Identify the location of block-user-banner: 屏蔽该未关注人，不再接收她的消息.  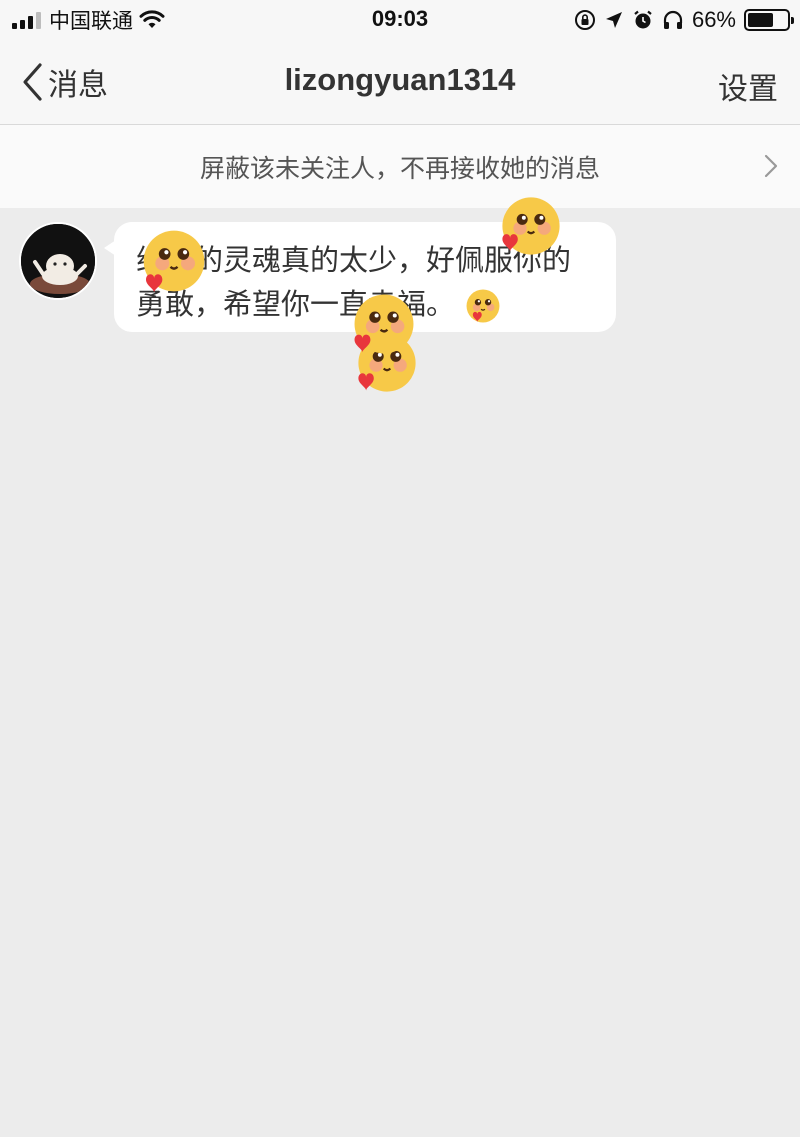
(400, 166).